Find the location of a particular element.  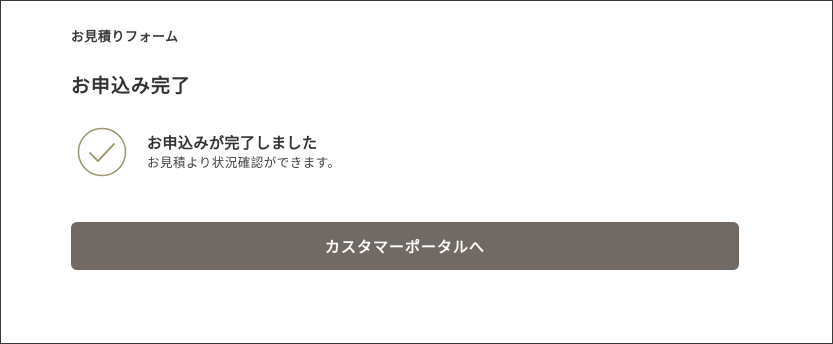

form-label: お見積りフォーム is located at coordinates (125, 37).